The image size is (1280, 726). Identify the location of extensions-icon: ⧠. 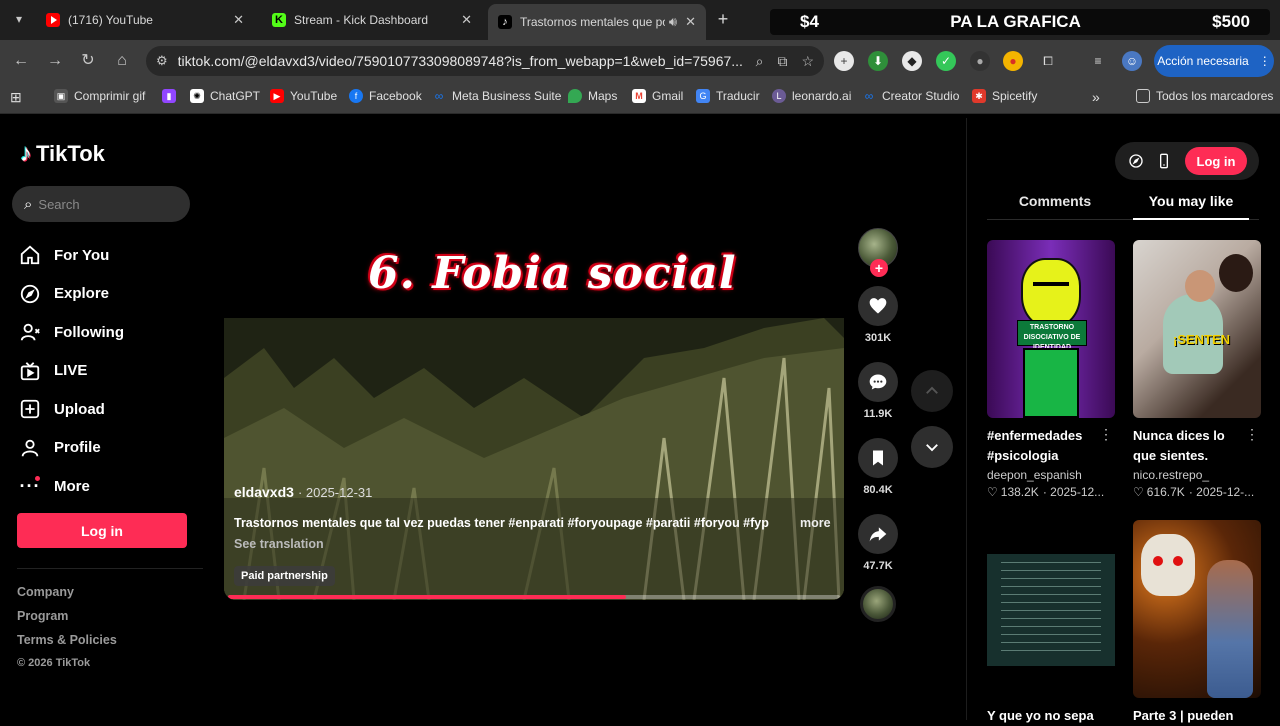
(1048, 61).